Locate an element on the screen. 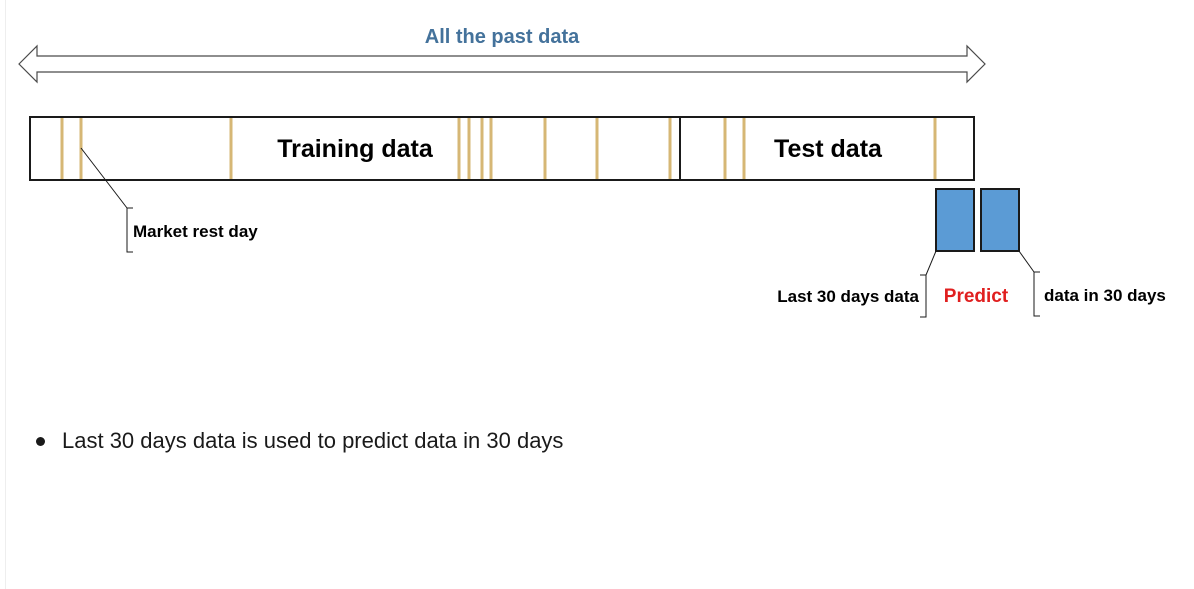 The width and height of the screenshot is (1194, 589). data-in-30-days-label: data in 30 days is located at coordinates (1105, 295).